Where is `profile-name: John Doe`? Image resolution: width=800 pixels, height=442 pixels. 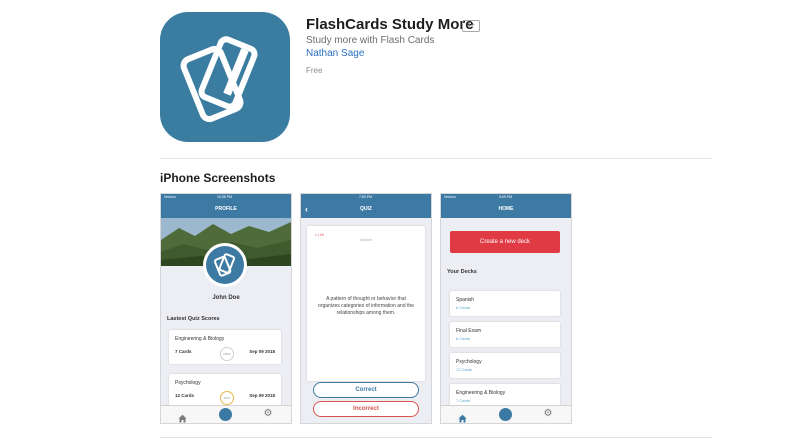 profile-name: John Doe is located at coordinates (226, 298).